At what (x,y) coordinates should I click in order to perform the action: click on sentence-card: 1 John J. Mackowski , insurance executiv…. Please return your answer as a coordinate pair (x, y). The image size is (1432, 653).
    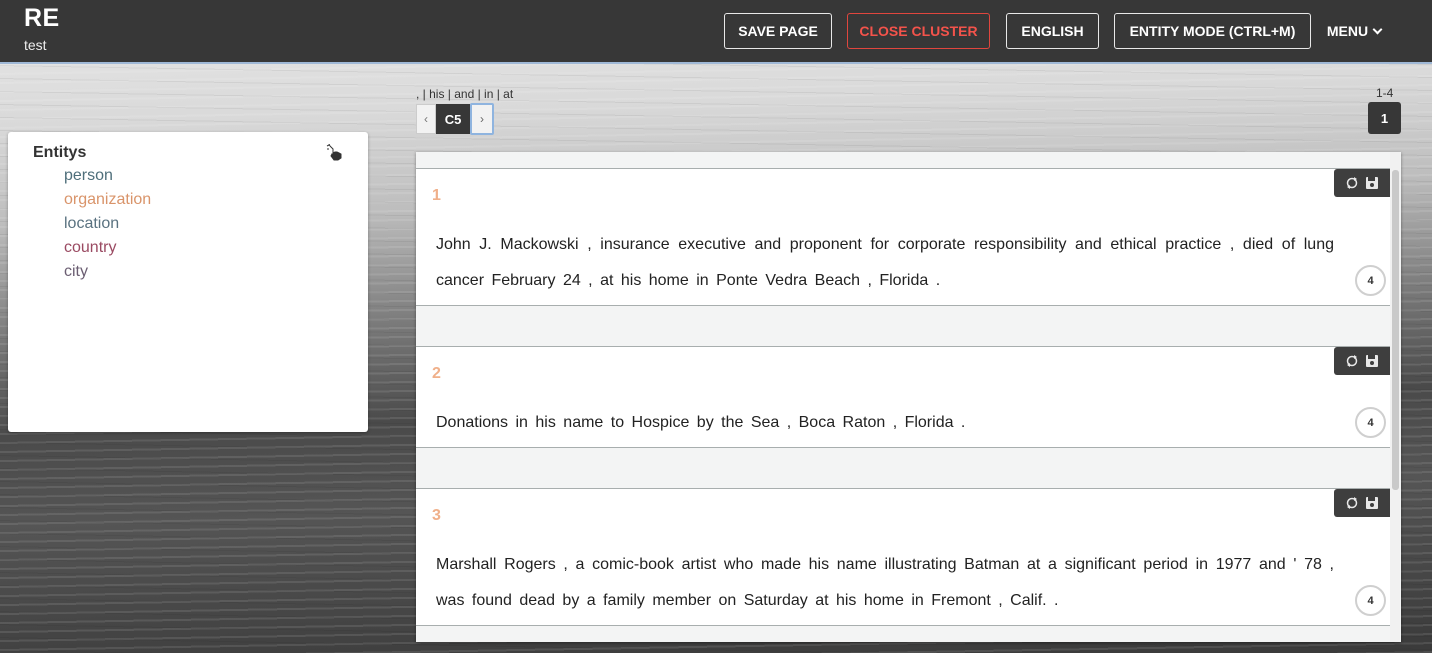
    Looking at the image, I should click on (903, 237).